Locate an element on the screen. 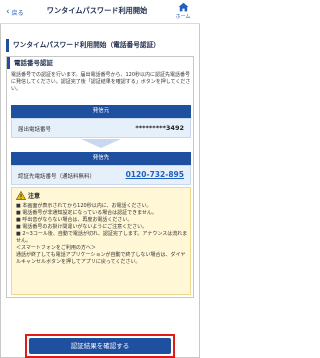 The width and height of the screenshot is (320, 358). notice-item: ＜スマートフォンをご利用の方へ＞ is located at coordinates (56, 248).